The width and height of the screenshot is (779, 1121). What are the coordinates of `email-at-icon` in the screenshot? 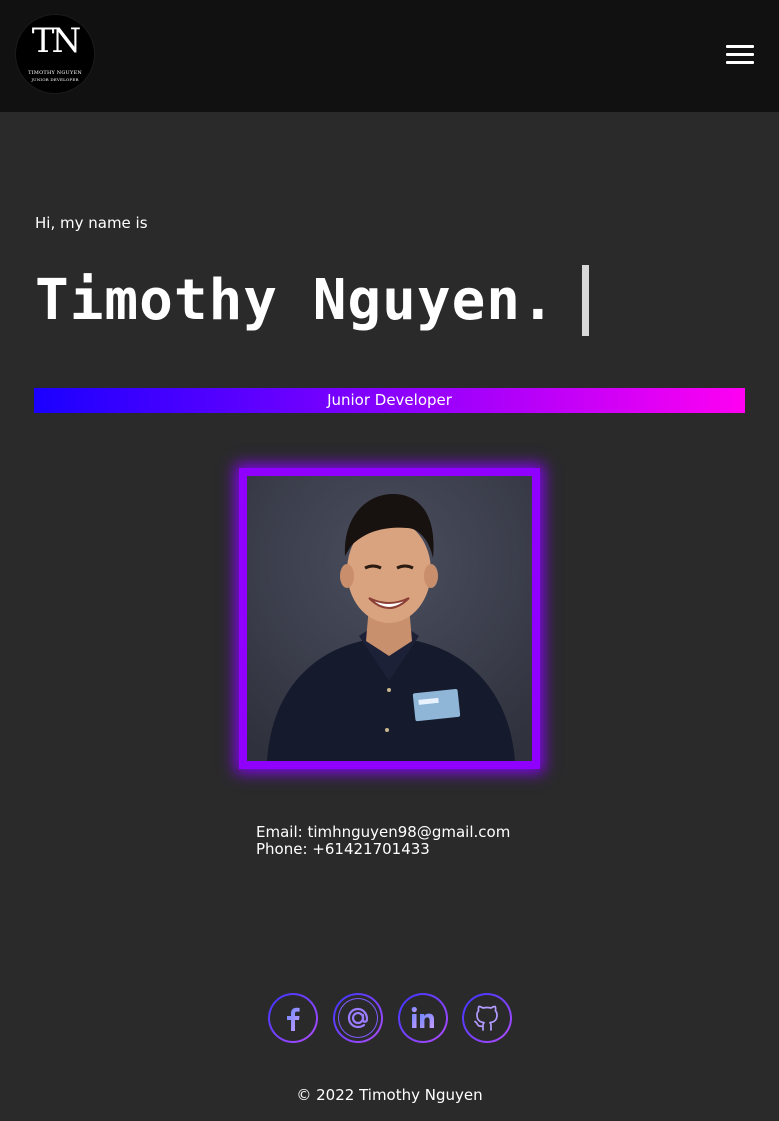 It's located at (358, 1018).